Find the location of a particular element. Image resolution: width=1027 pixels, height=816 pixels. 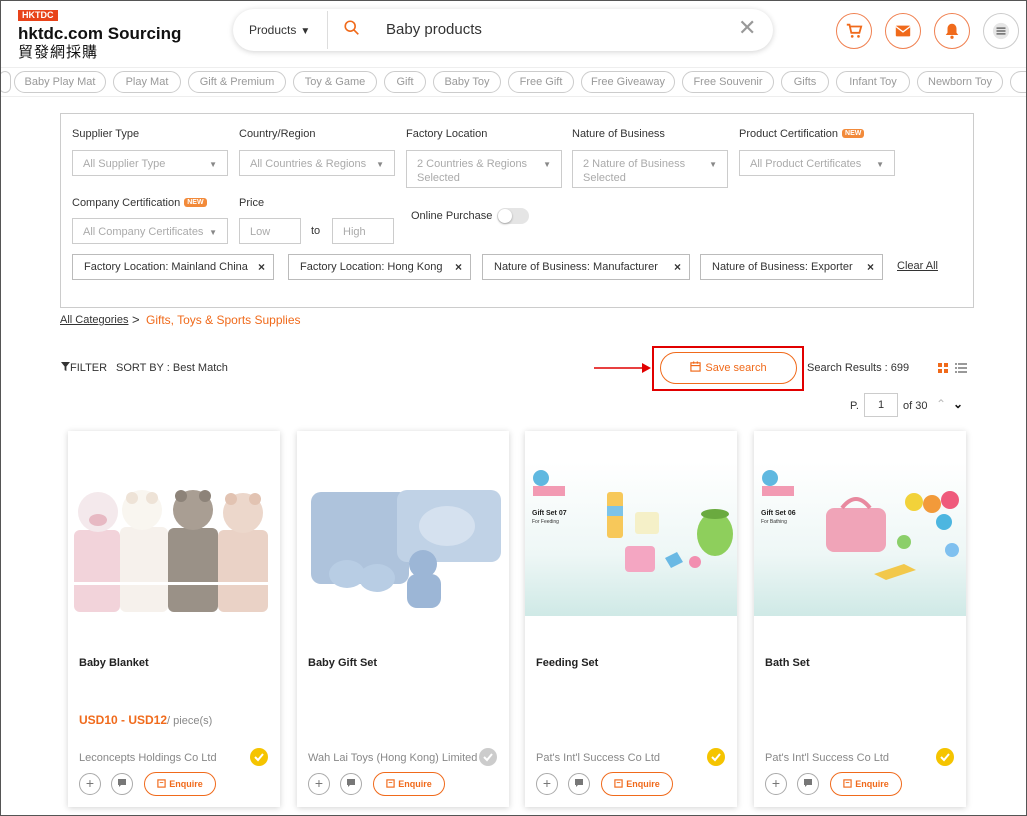

factory-location-value-line2: Selected is located at coordinates (438, 178).